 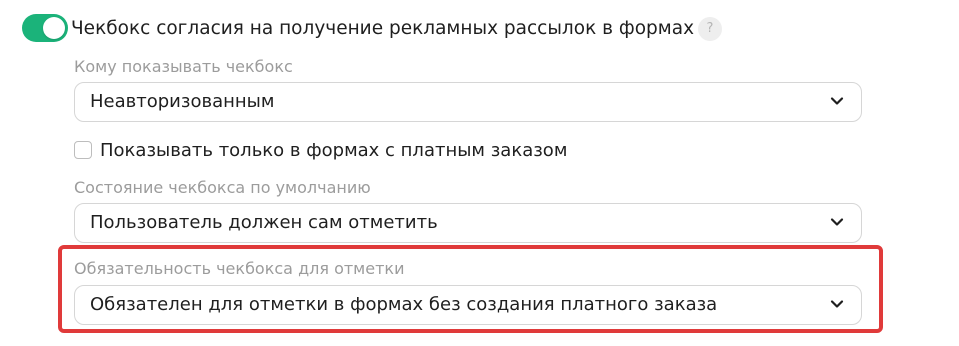 I want to click on who-to-show-value: Неавторизованным, so click(x=182, y=101).